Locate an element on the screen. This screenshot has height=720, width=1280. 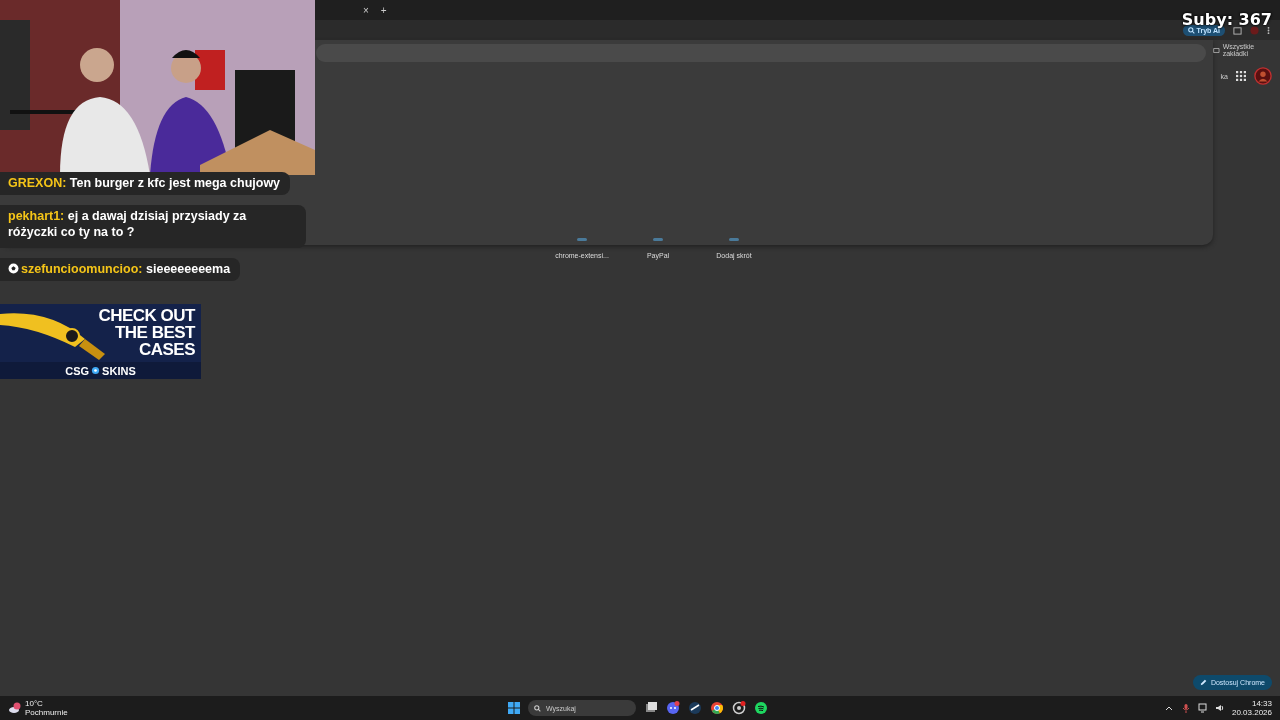
clock-time: 14:33 is located at coordinates (1261, 703).